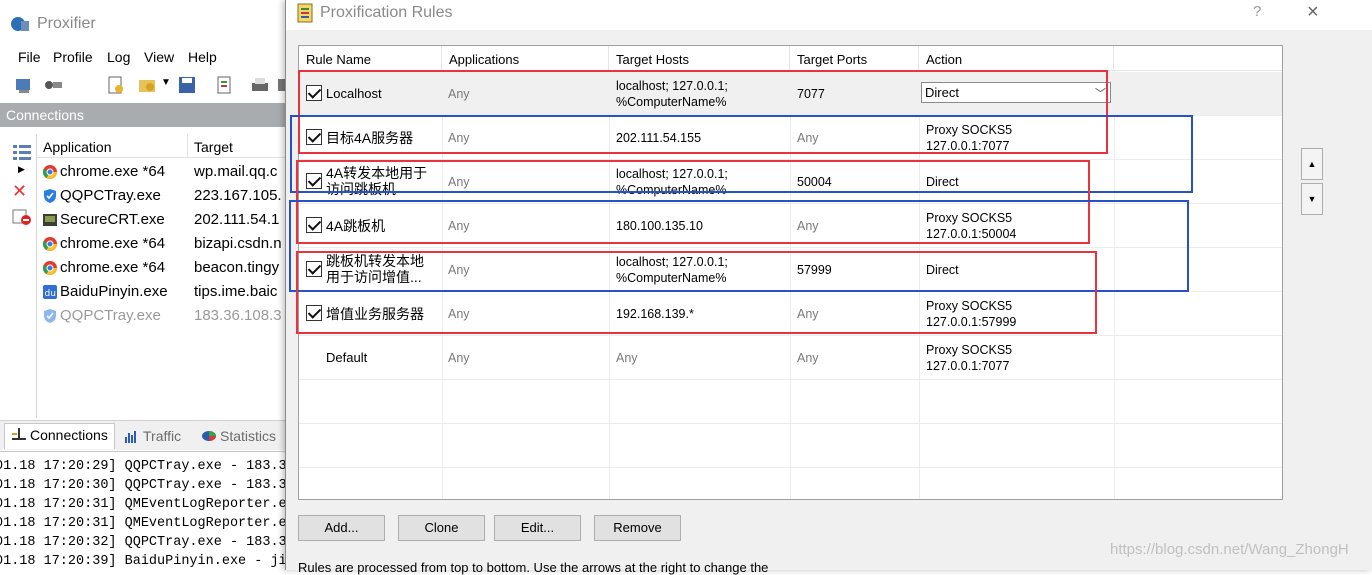 This screenshot has height=575, width=1372. I want to click on connection-target: 223.167.105., so click(238, 195).